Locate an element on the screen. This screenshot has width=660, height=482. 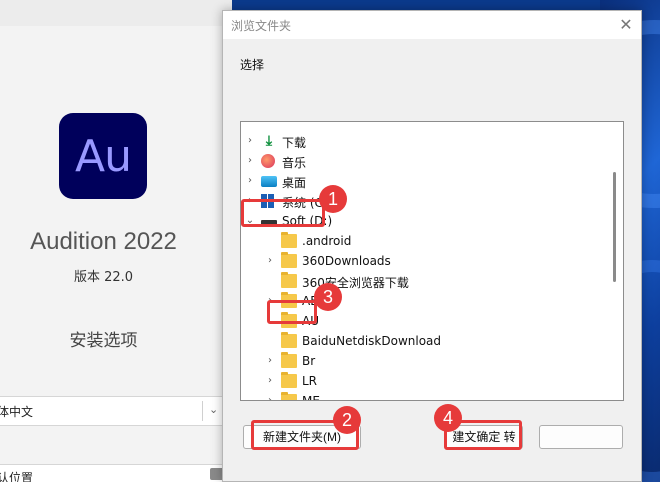
tree-item: .android is located at coordinates (426, 242).